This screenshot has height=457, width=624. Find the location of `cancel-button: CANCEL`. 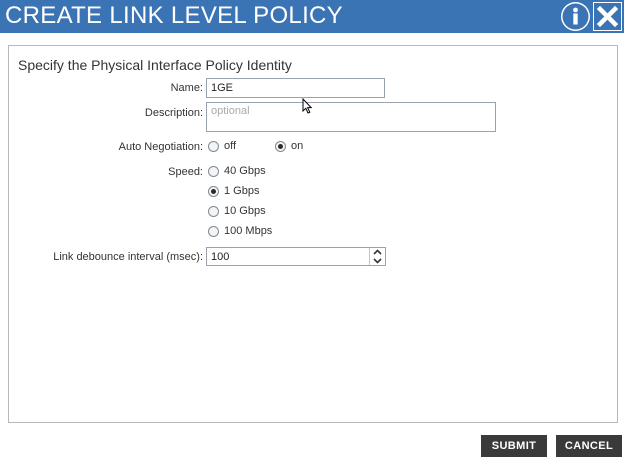

cancel-button: CANCEL is located at coordinates (589, 446).